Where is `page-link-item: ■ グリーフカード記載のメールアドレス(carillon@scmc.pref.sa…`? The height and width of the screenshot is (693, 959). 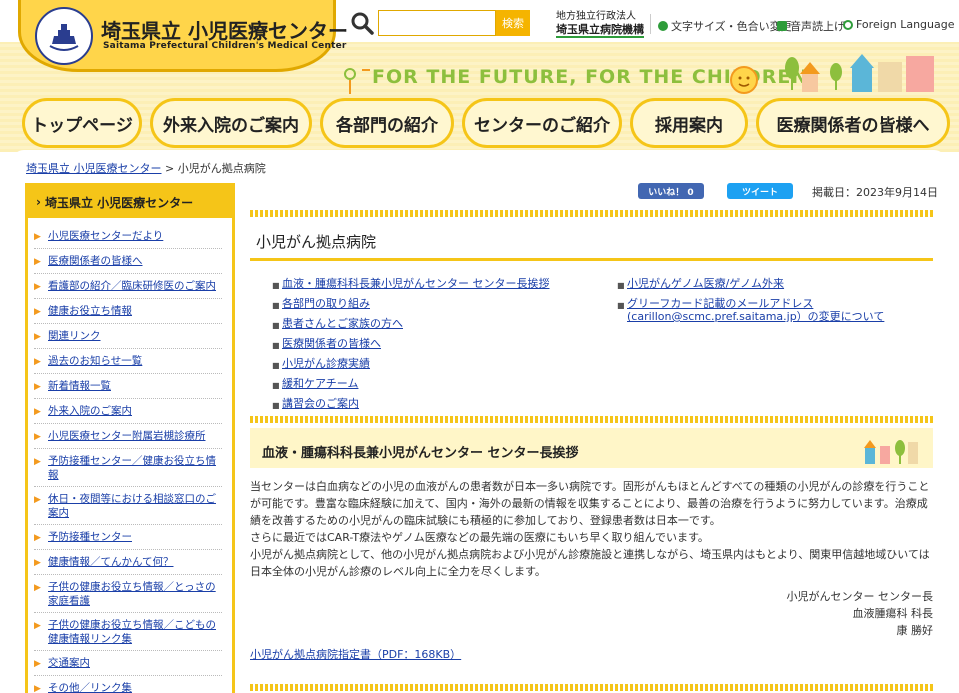 page-link-item: ■ グリーフカード記載のメールアドレス(carillon@scmc.pref.sa… is located at coordinates (767, 310).